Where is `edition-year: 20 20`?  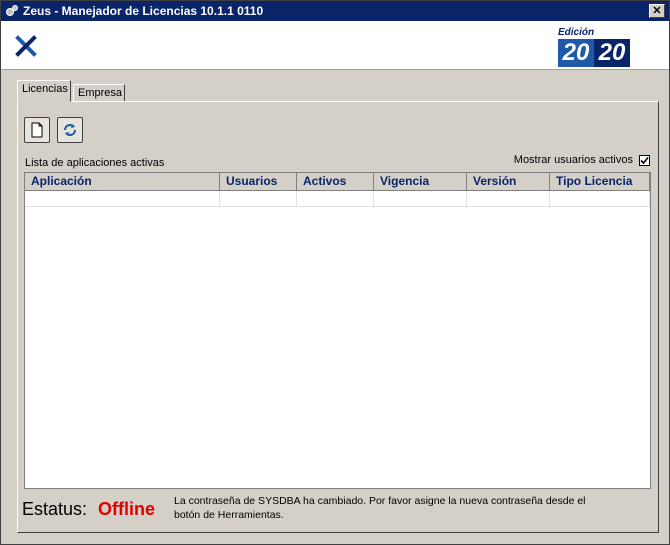 edition-year: 20 20 is located at coordinates (594, 53).